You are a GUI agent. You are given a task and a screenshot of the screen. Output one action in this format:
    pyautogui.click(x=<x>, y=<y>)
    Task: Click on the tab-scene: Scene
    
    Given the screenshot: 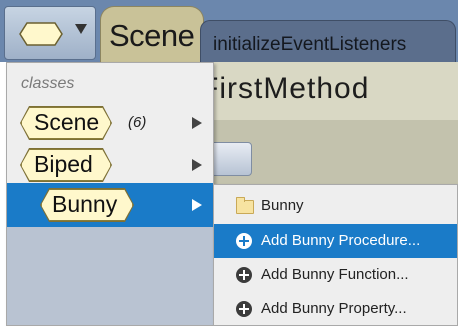 What is the action you would take?
    pyautogui.click(x=152, y=34)
    